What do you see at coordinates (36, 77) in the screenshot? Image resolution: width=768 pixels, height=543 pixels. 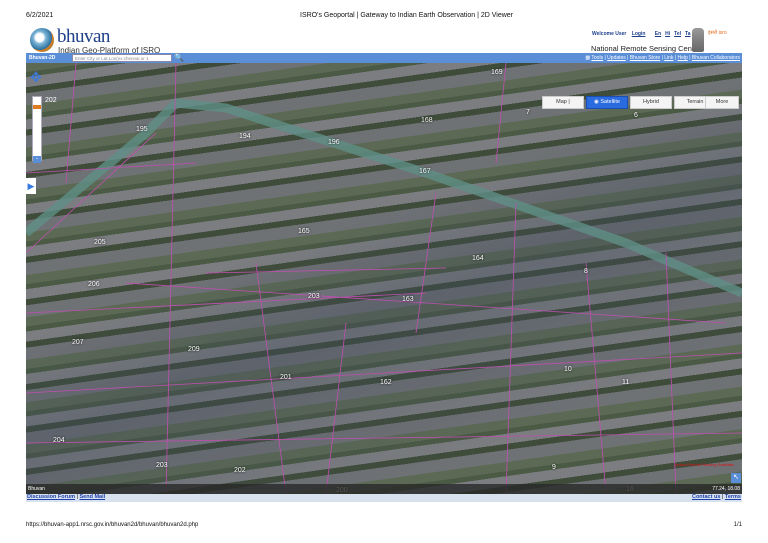 I see `pan-control-icon: ✥` at bounding box center [36, 77].